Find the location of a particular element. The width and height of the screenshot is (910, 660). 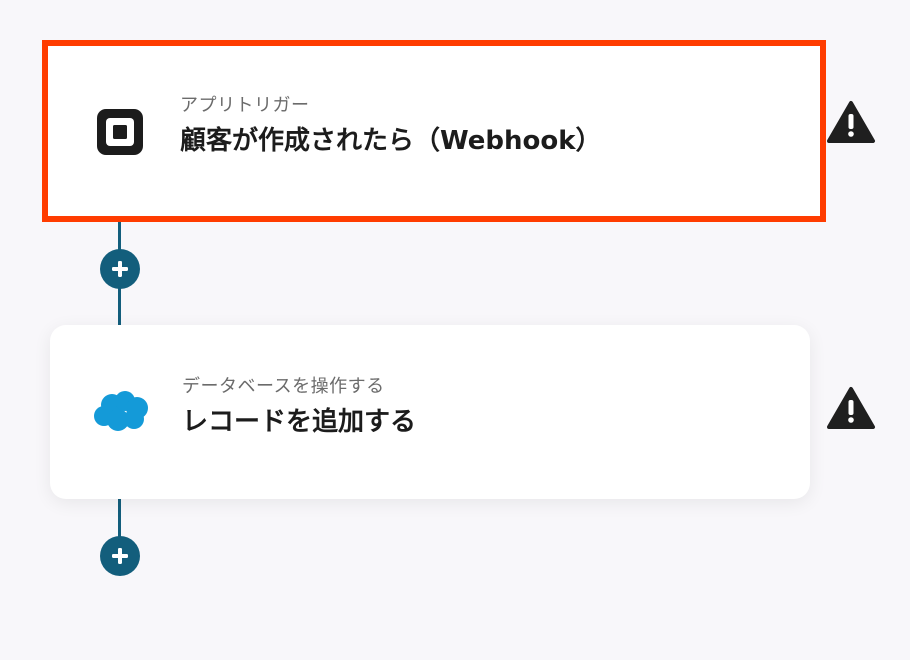

step-type-label: データベースを操作する is located at coordinates (283, 386).